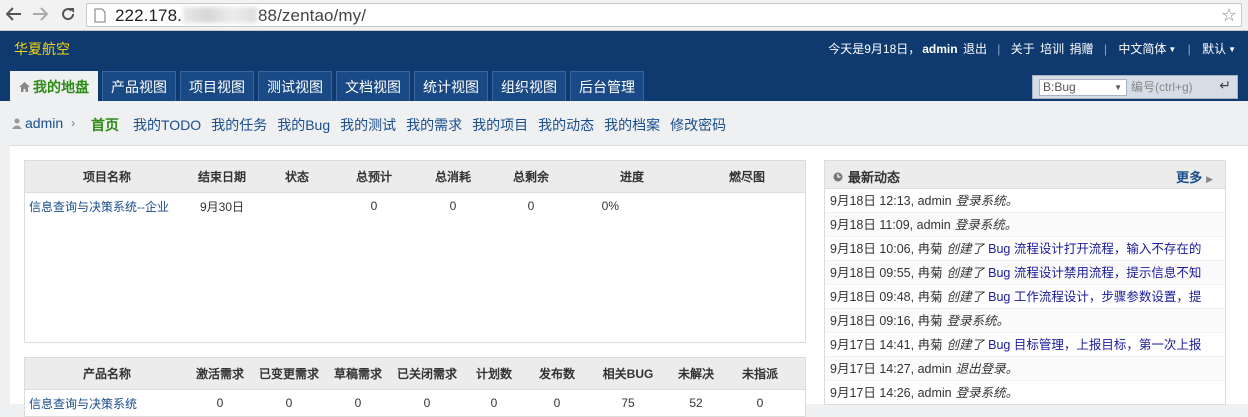 This screenshot has height=417, width=1248. I want to click on col-bugs: 相关BUG, so click(628, 374).